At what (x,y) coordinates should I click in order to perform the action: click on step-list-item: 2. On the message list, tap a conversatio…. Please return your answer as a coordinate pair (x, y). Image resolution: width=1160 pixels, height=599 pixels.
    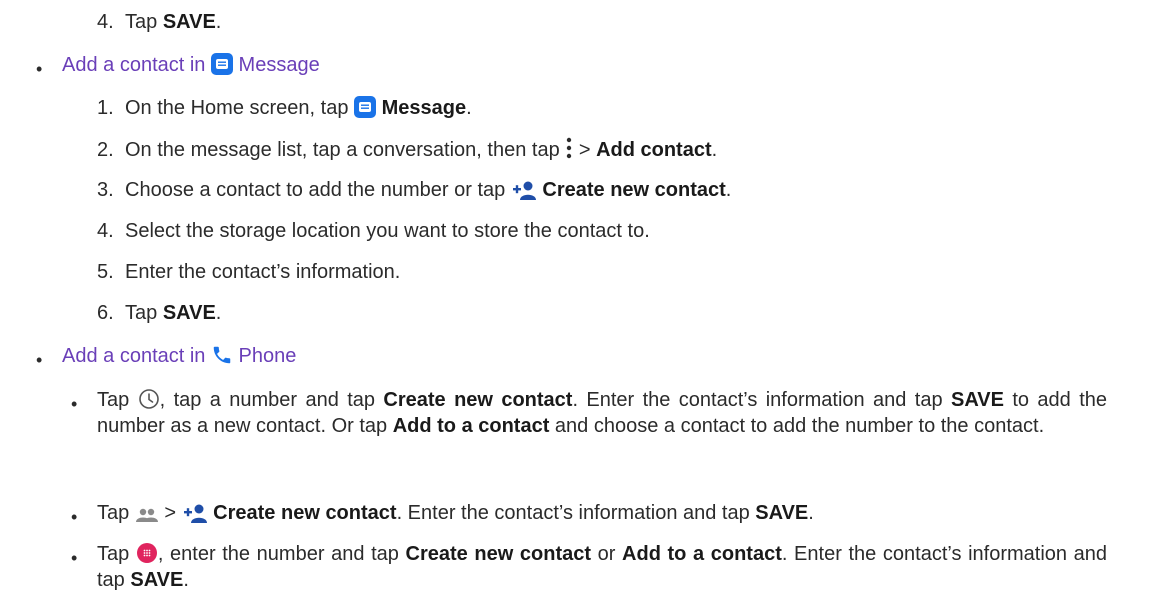
    Looking at the image, I should click on (407, 149).